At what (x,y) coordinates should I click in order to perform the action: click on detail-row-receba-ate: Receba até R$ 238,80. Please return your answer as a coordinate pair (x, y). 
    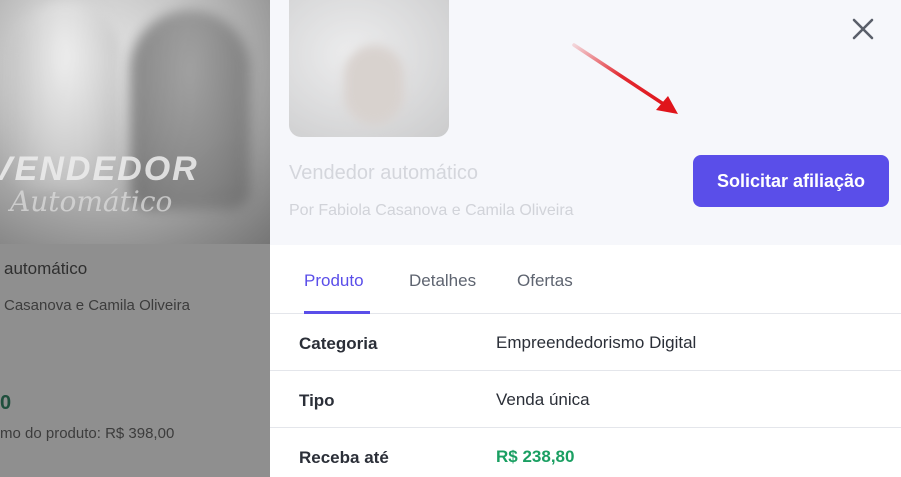
    Looking at the image, I should click on (585, 452).